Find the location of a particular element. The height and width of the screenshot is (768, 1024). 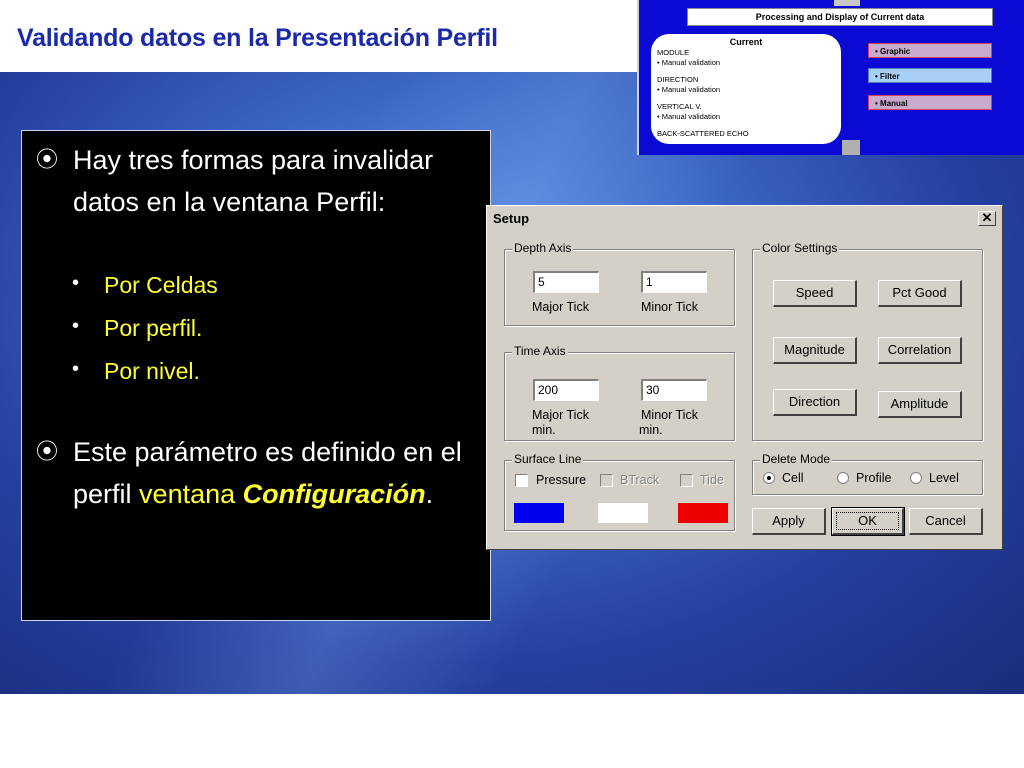

depth-axis-group: Depth Axis 5 1 Major Tick Minor Tick is located at coordinates (619, 283).